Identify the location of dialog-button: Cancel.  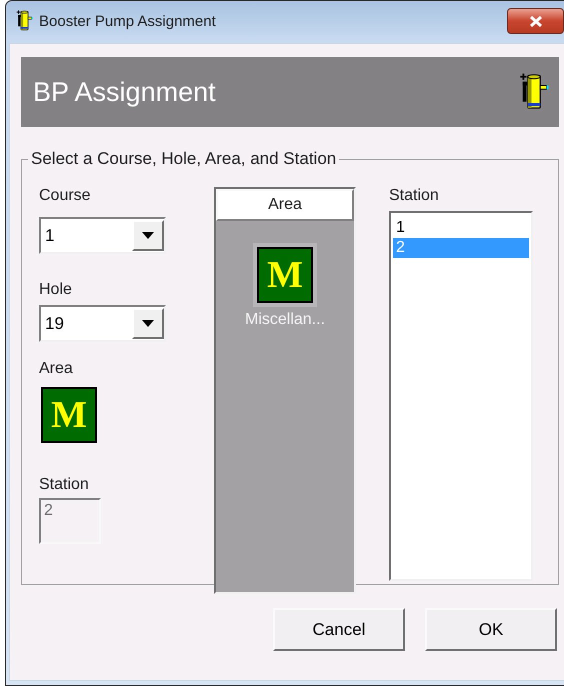
(339, 629).